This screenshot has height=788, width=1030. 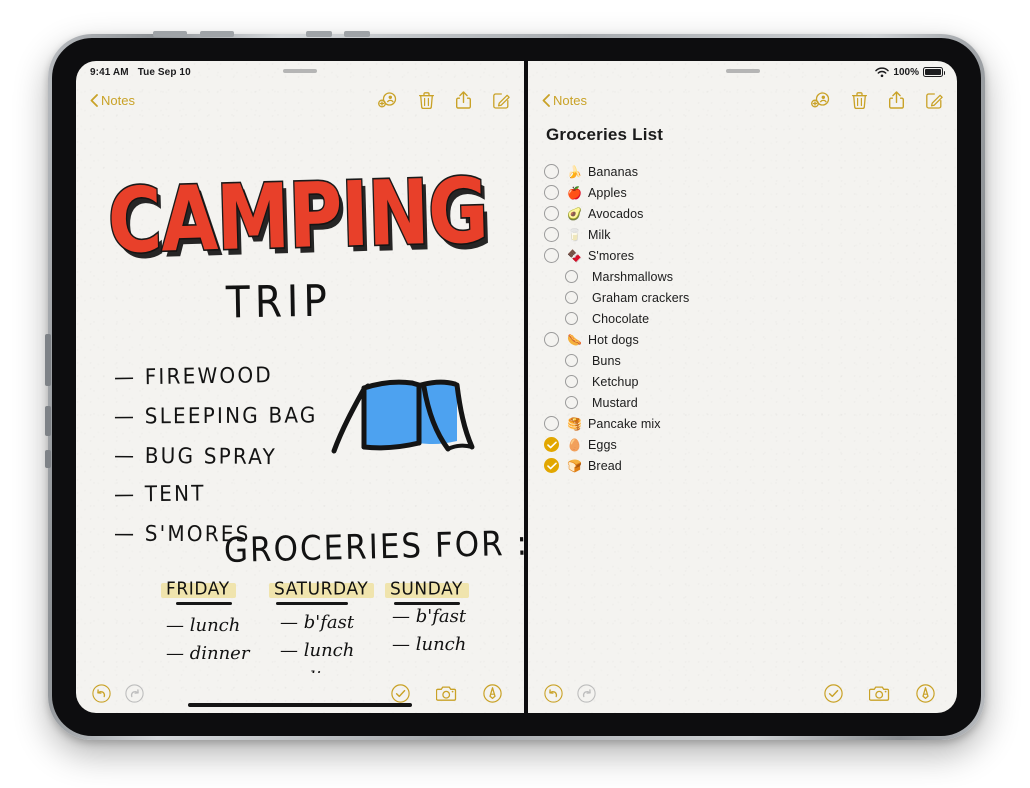 What do you see at coordinates (300, 705) in the screenshot?
I see `home-indicator-left` at bounding box center [300, 705].